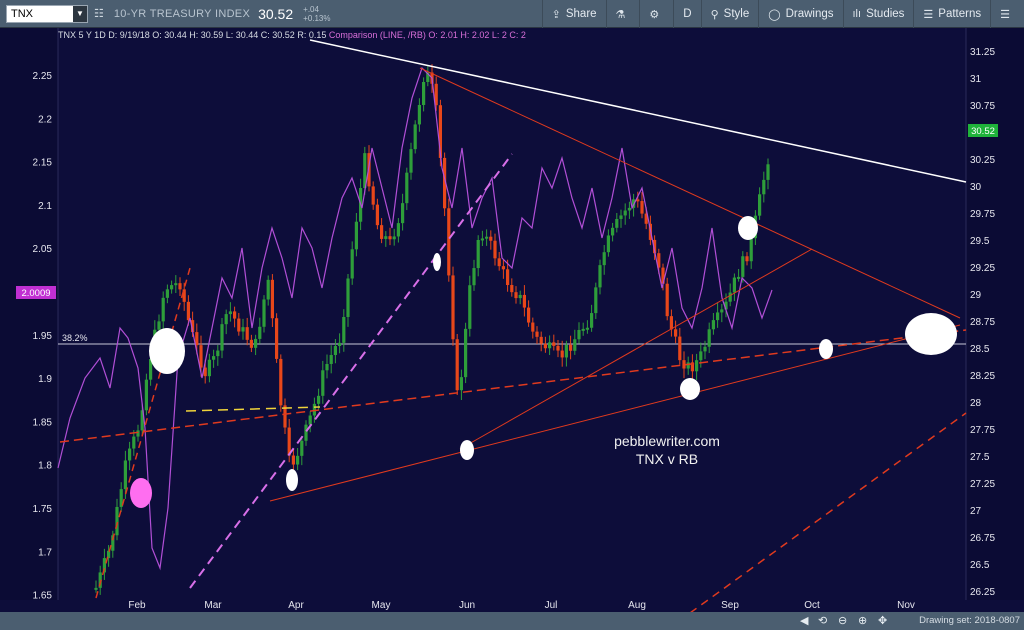  Describe the element at coordinates (800, 14) in the screenshot. I see `drawings-button: ◯ Drawings` at that location.